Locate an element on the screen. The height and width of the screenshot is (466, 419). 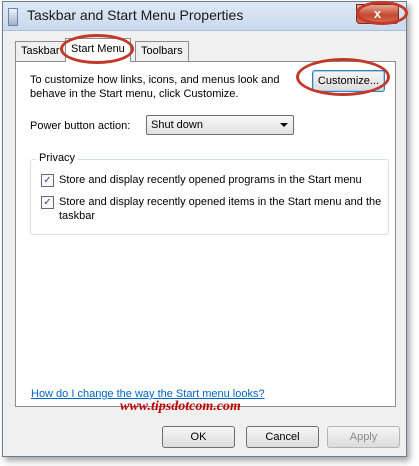
chevron-down-icon is located at coordinates (284, 125).